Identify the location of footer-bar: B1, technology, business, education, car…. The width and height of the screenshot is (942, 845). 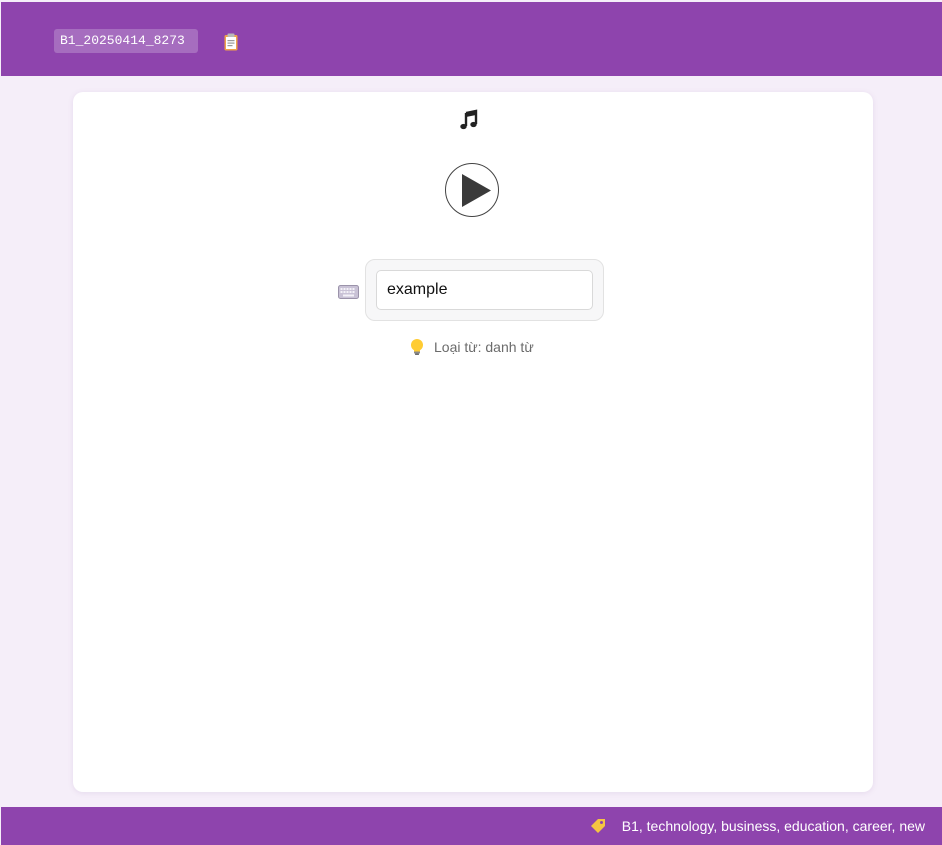
(471, 826).